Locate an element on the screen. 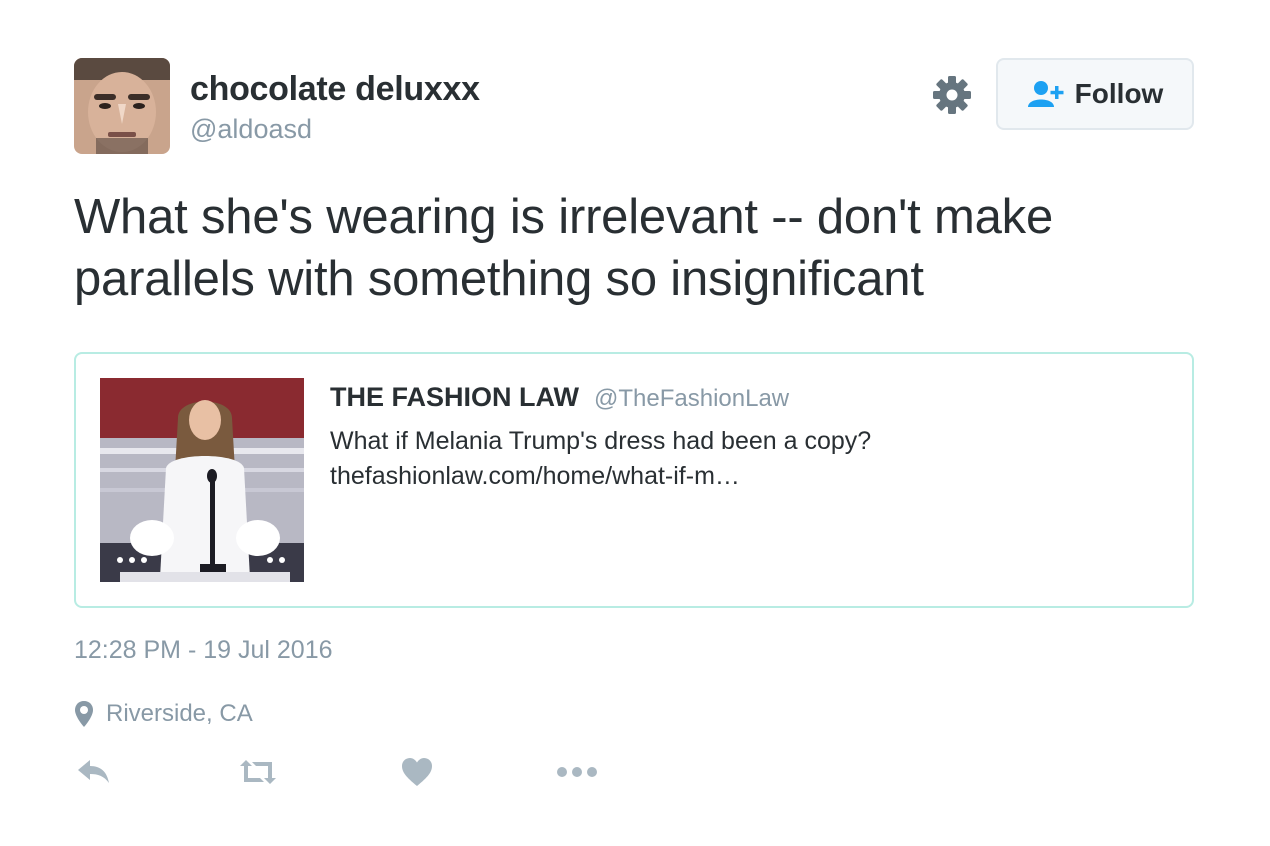 The height and width of the screenshot is (846, 1270). gear-icon is located at coordinates (952, 95).